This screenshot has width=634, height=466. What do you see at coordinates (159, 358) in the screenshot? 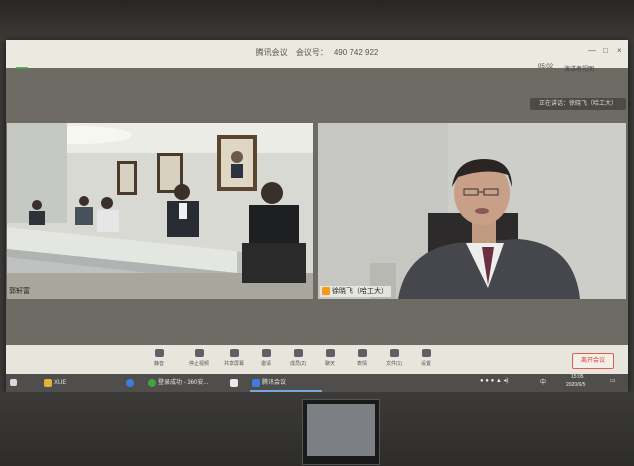
I see `mute-button: 静音` at bounding box center [159, 358].